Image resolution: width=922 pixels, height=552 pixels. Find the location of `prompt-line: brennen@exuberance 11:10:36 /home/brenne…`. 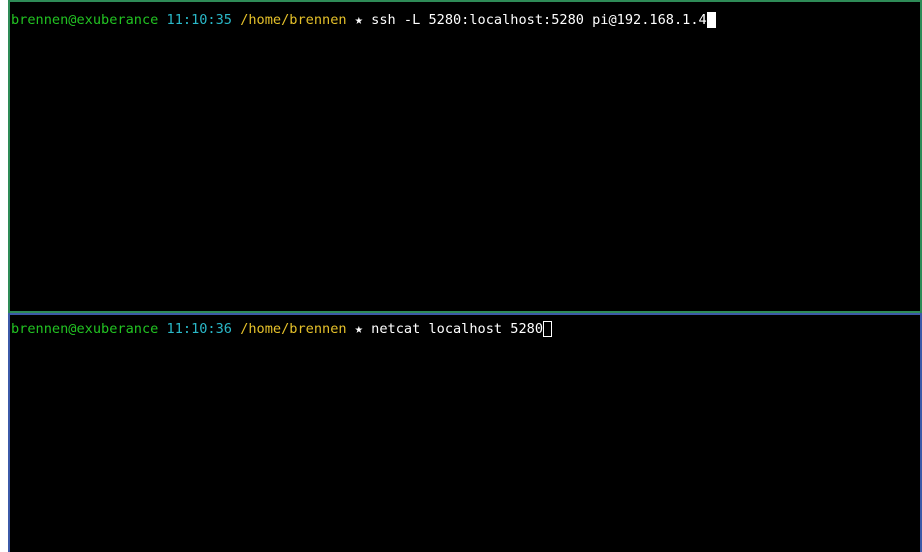

prompt-line: brennen@exuberance 11:10:36 /home/brenne… is located at coordinates (282, 329).